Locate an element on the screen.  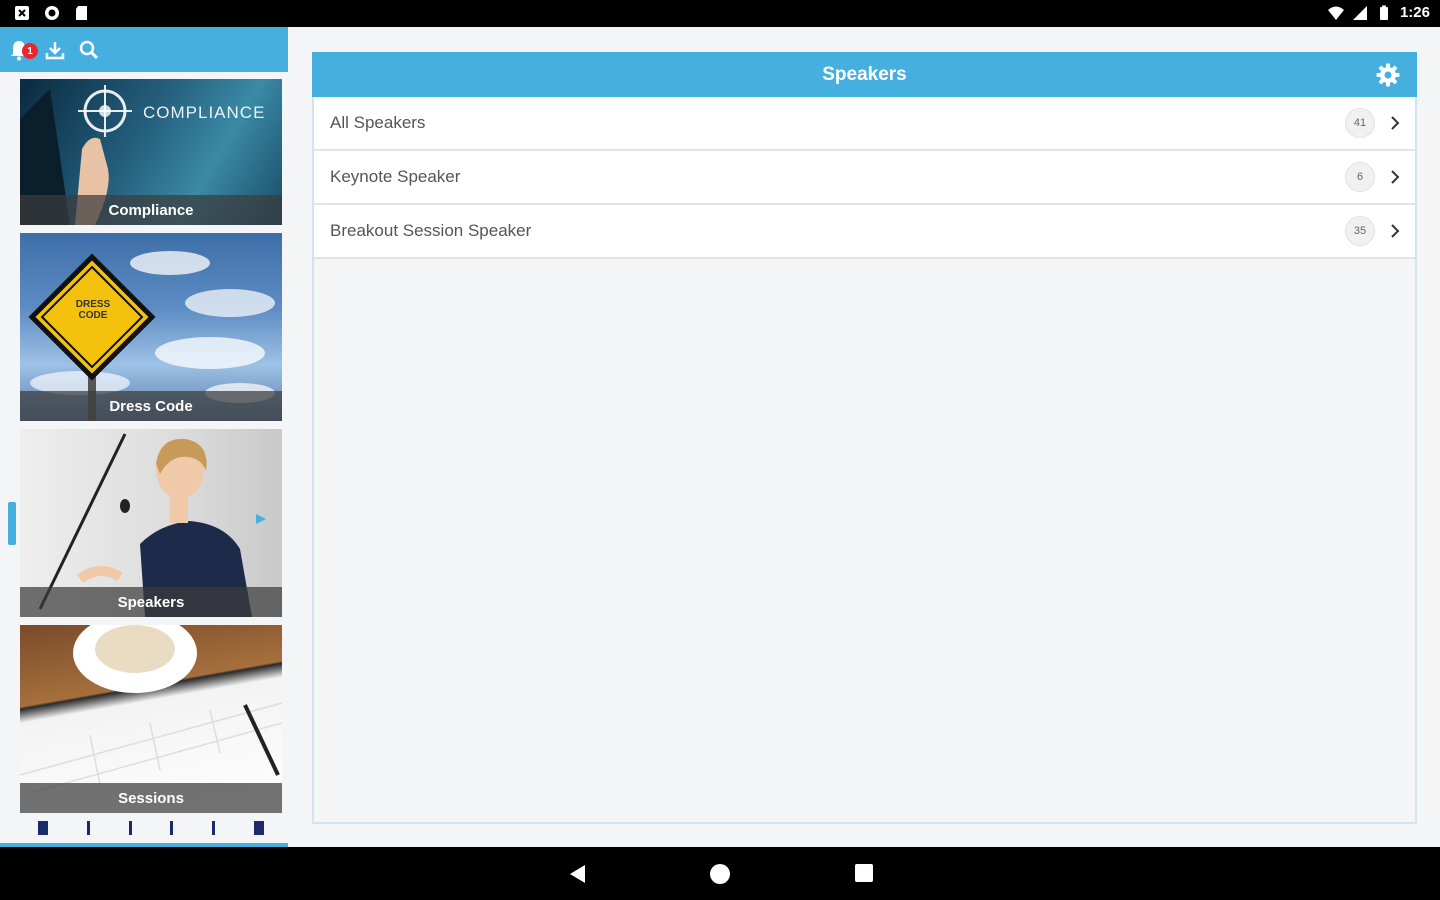
status-right-icons: 1:26 is located at coordinates (1378, 12).